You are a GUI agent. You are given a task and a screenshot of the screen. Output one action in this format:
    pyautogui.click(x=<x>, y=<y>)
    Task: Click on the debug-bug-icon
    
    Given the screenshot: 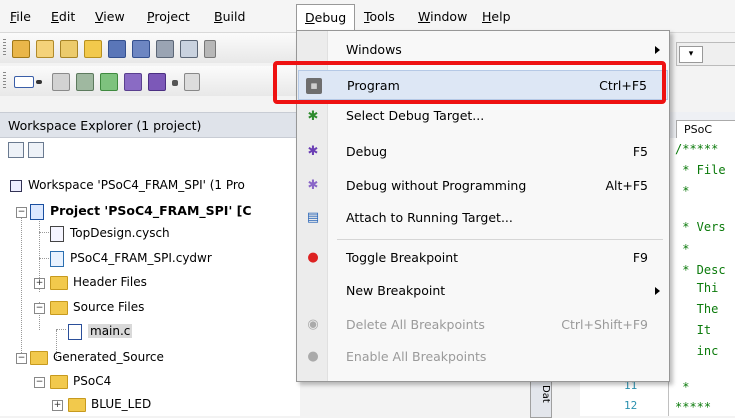 What is the action you would take?
    pyautogui.click(x=157, y=82)
    